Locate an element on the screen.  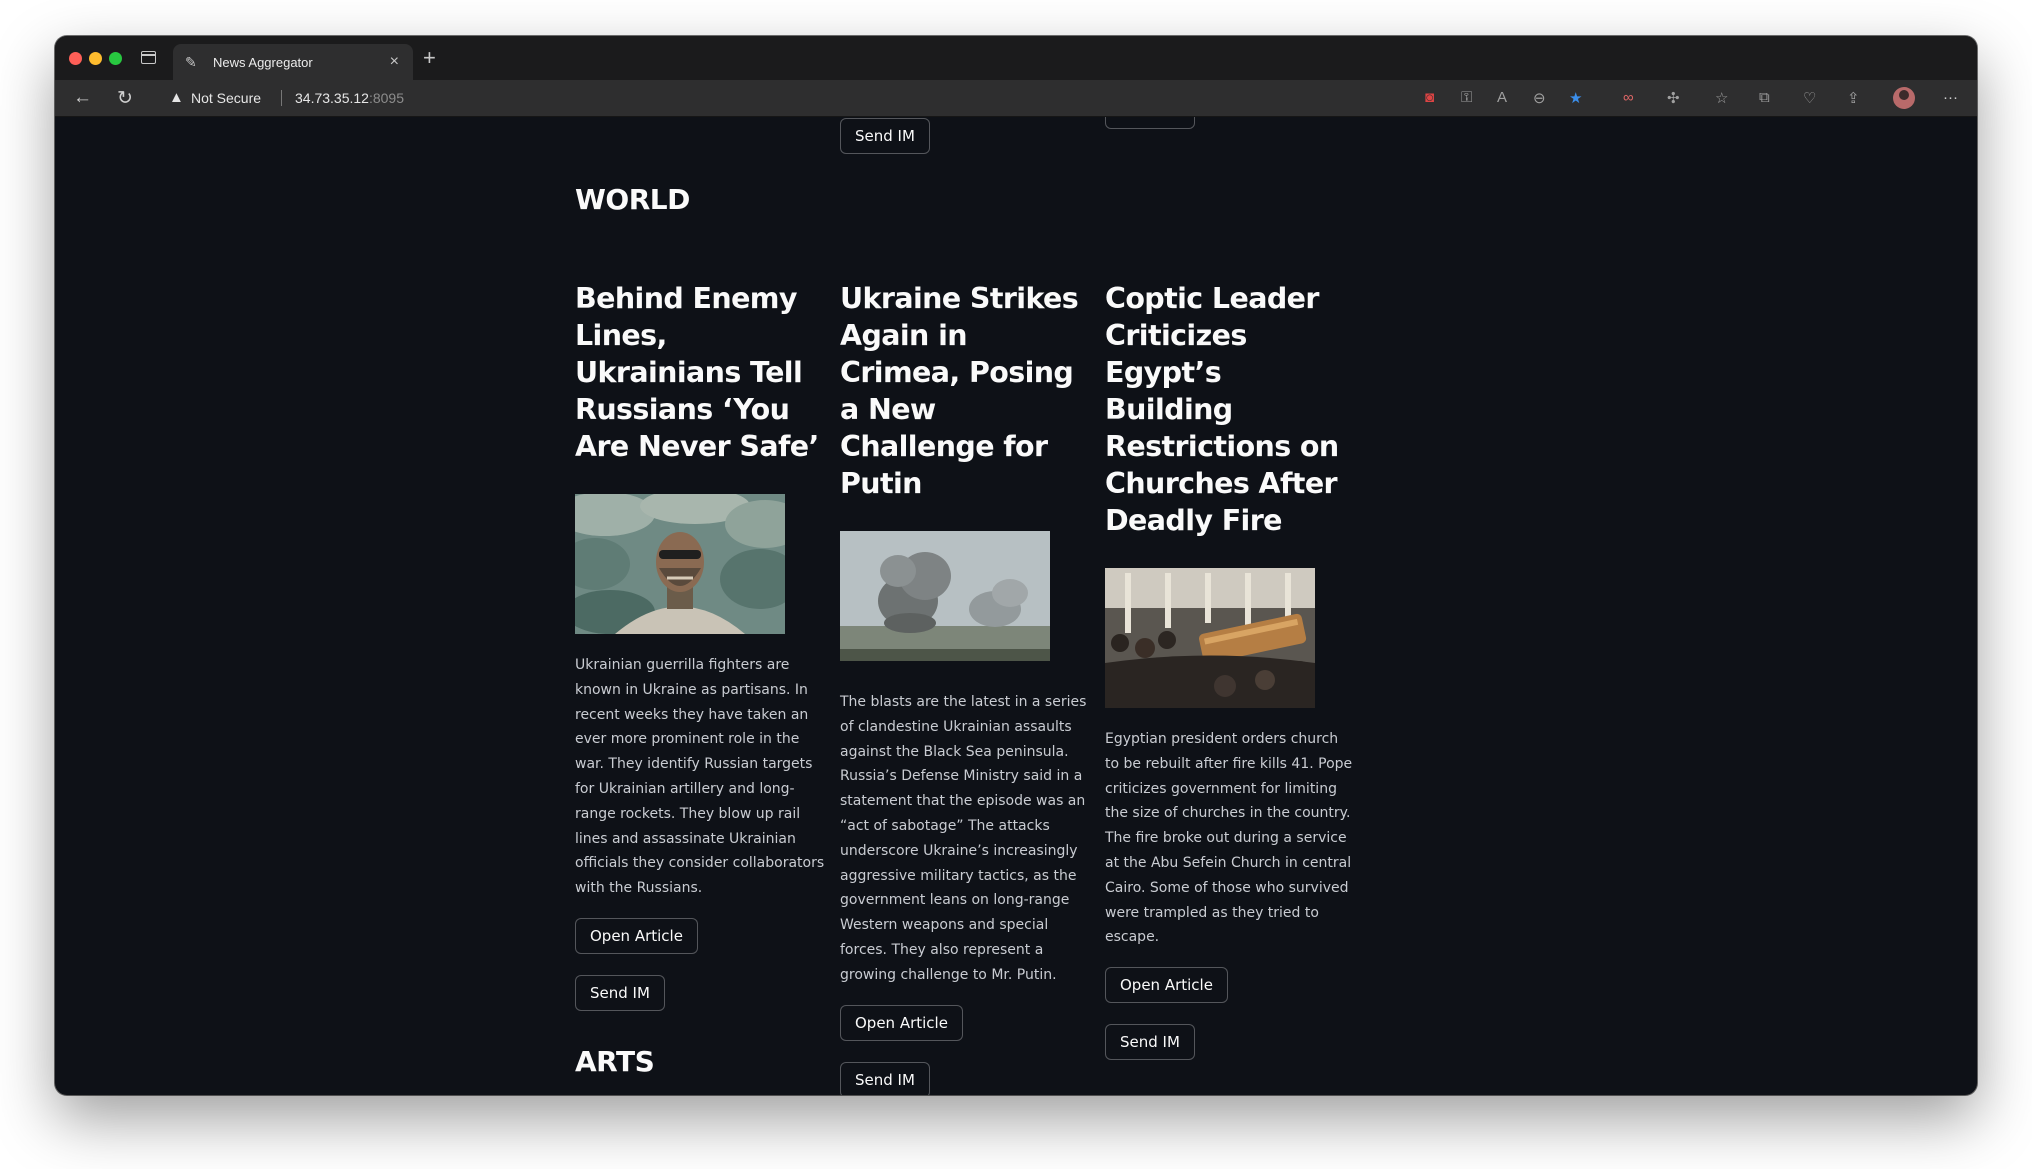
tab-actions-icon is located at coordinates (148, 57).